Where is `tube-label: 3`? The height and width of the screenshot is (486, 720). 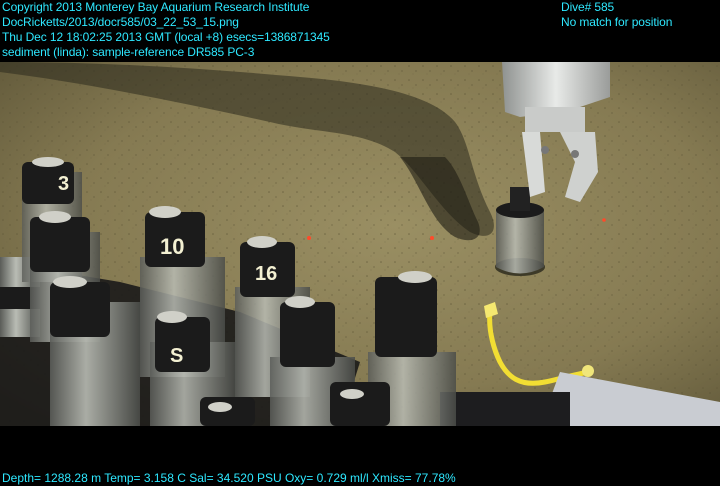
tube-label: 3 is located at coordinates (63, 184).